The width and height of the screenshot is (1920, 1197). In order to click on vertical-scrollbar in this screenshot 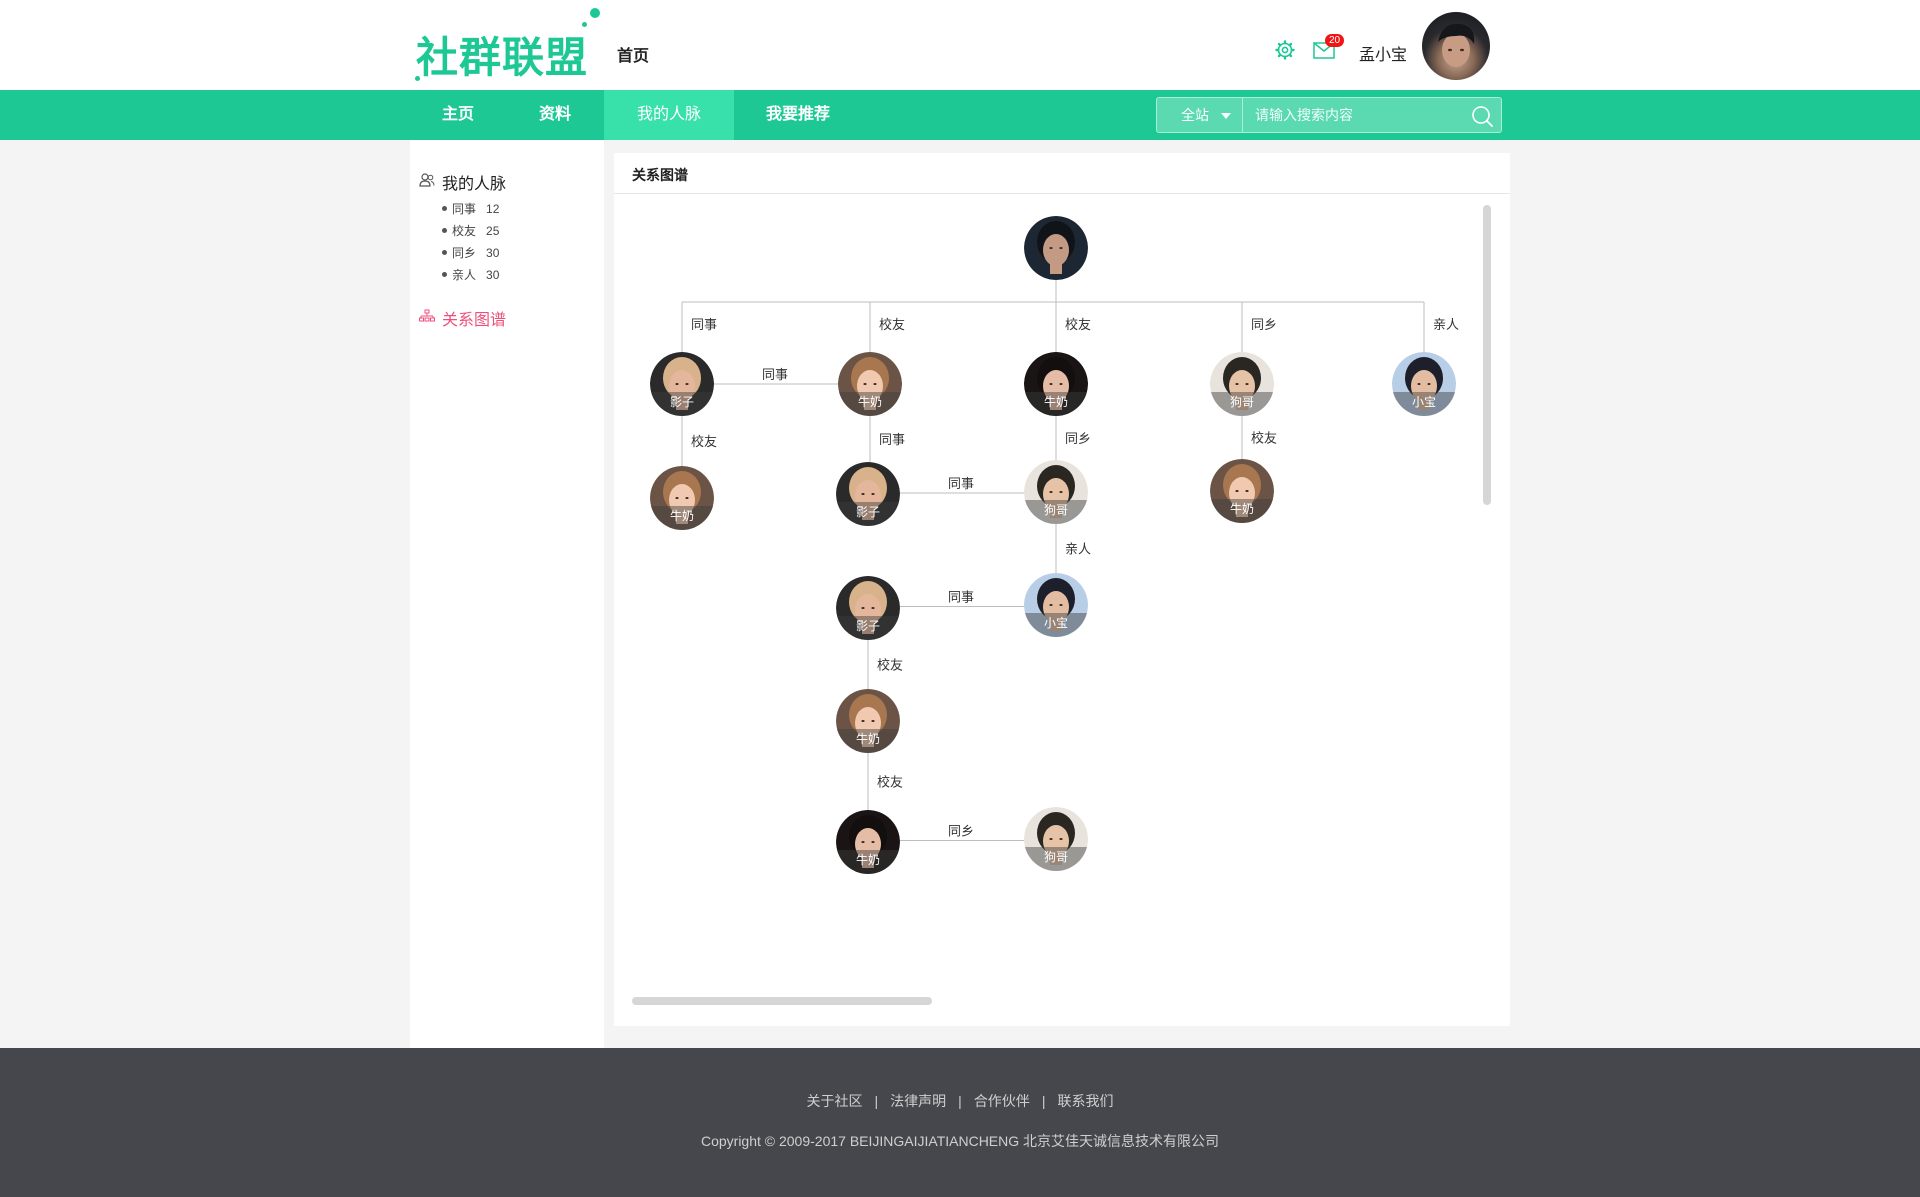, I will do `click(1487, 355)`.